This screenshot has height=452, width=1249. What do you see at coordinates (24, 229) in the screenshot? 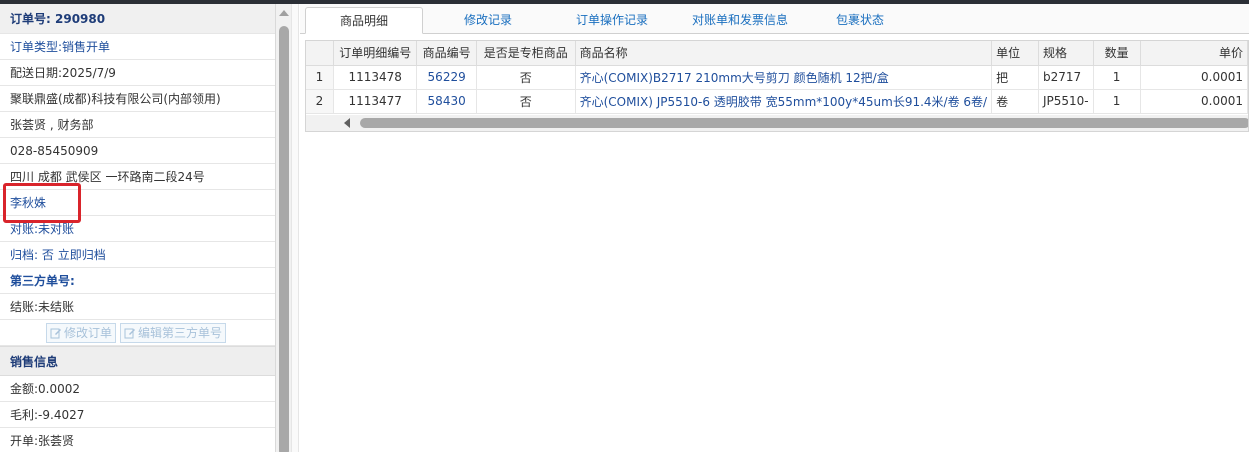
I see `reconcile-label: 对账:` at bounding box center [24, 229].